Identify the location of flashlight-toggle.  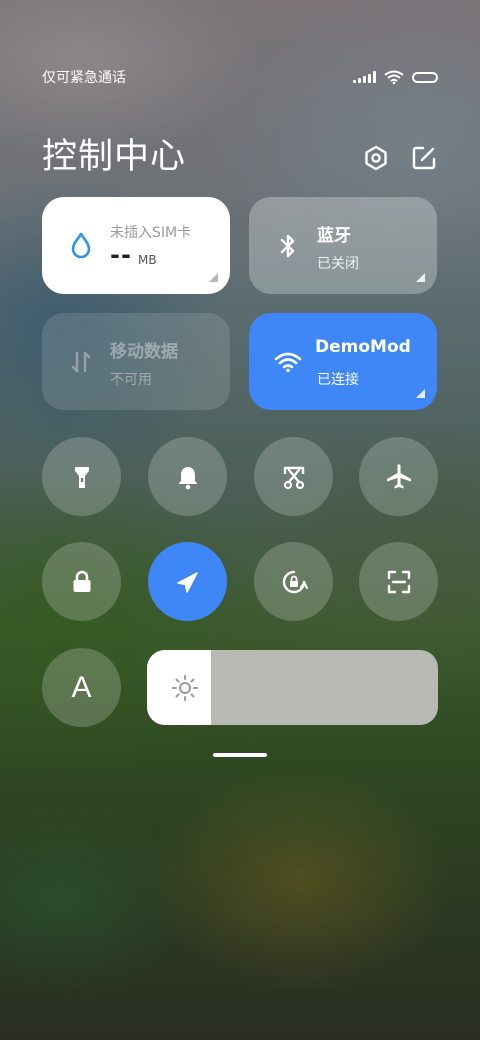
(81, 476).